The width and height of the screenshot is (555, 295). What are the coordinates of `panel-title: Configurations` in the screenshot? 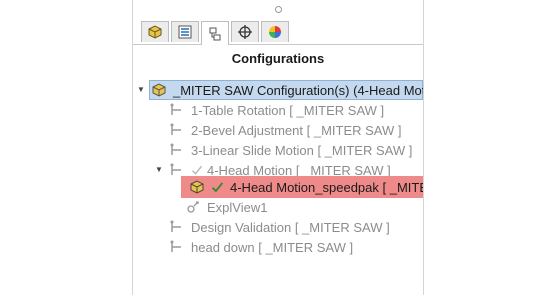 It's located at (278, 58).